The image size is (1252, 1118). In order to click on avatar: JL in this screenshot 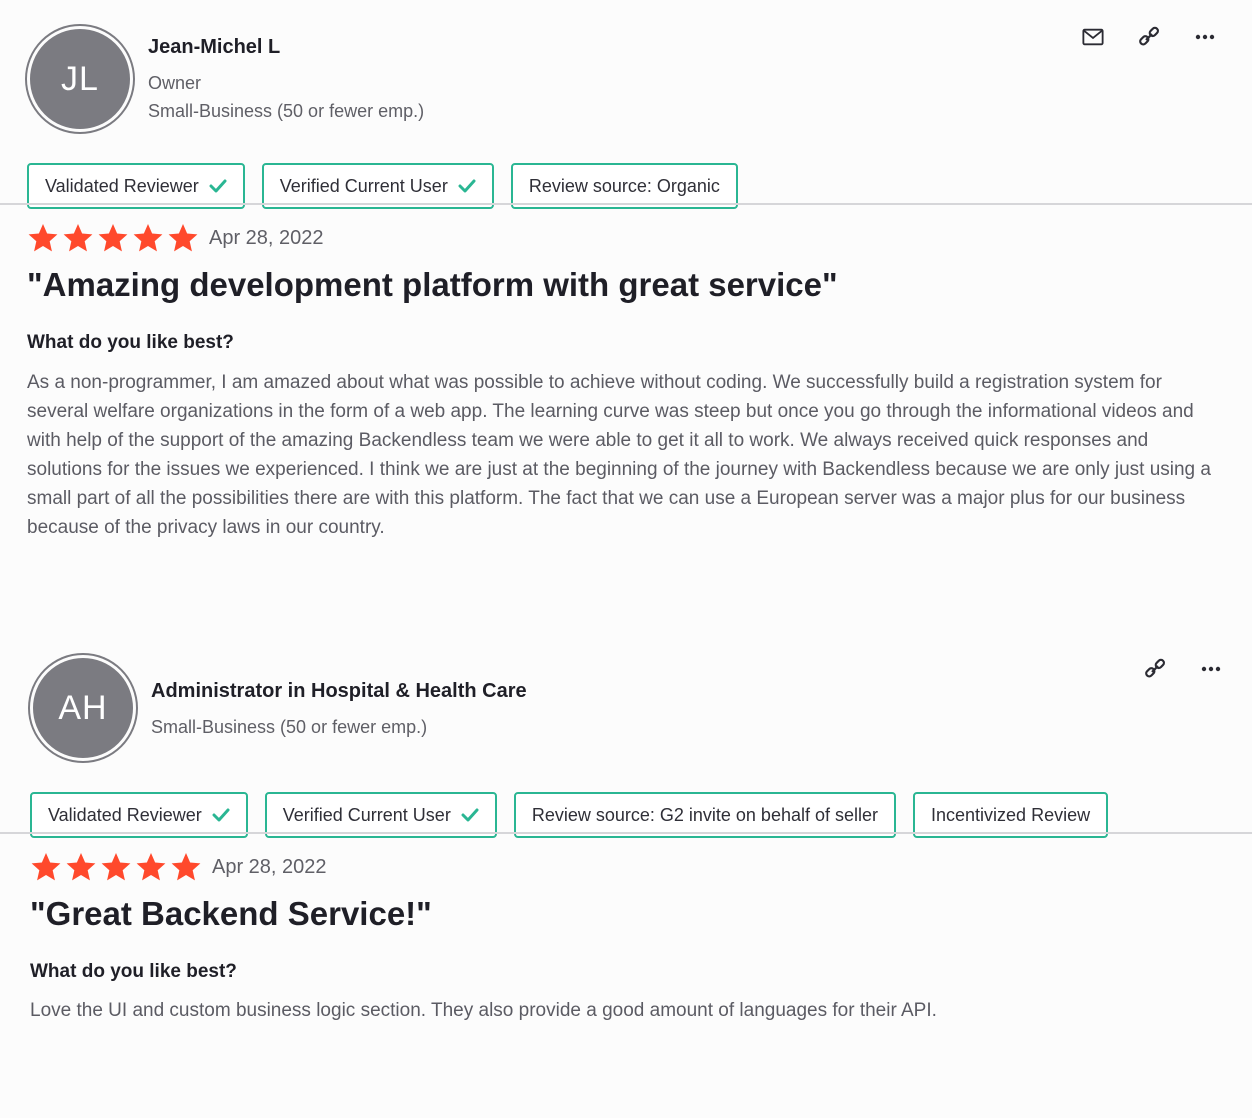, I will do `click(80, 79)`.